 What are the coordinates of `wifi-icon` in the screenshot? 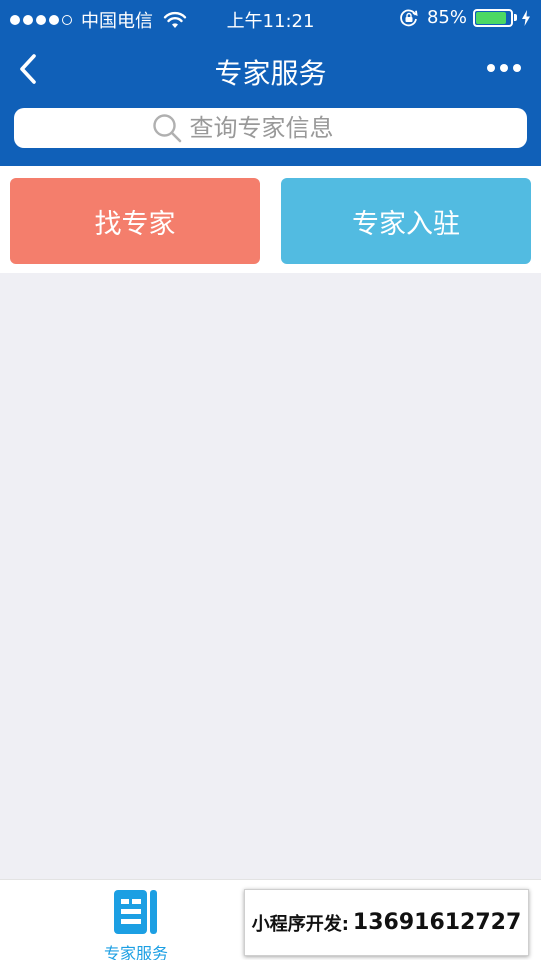 It's located at (175, 19).